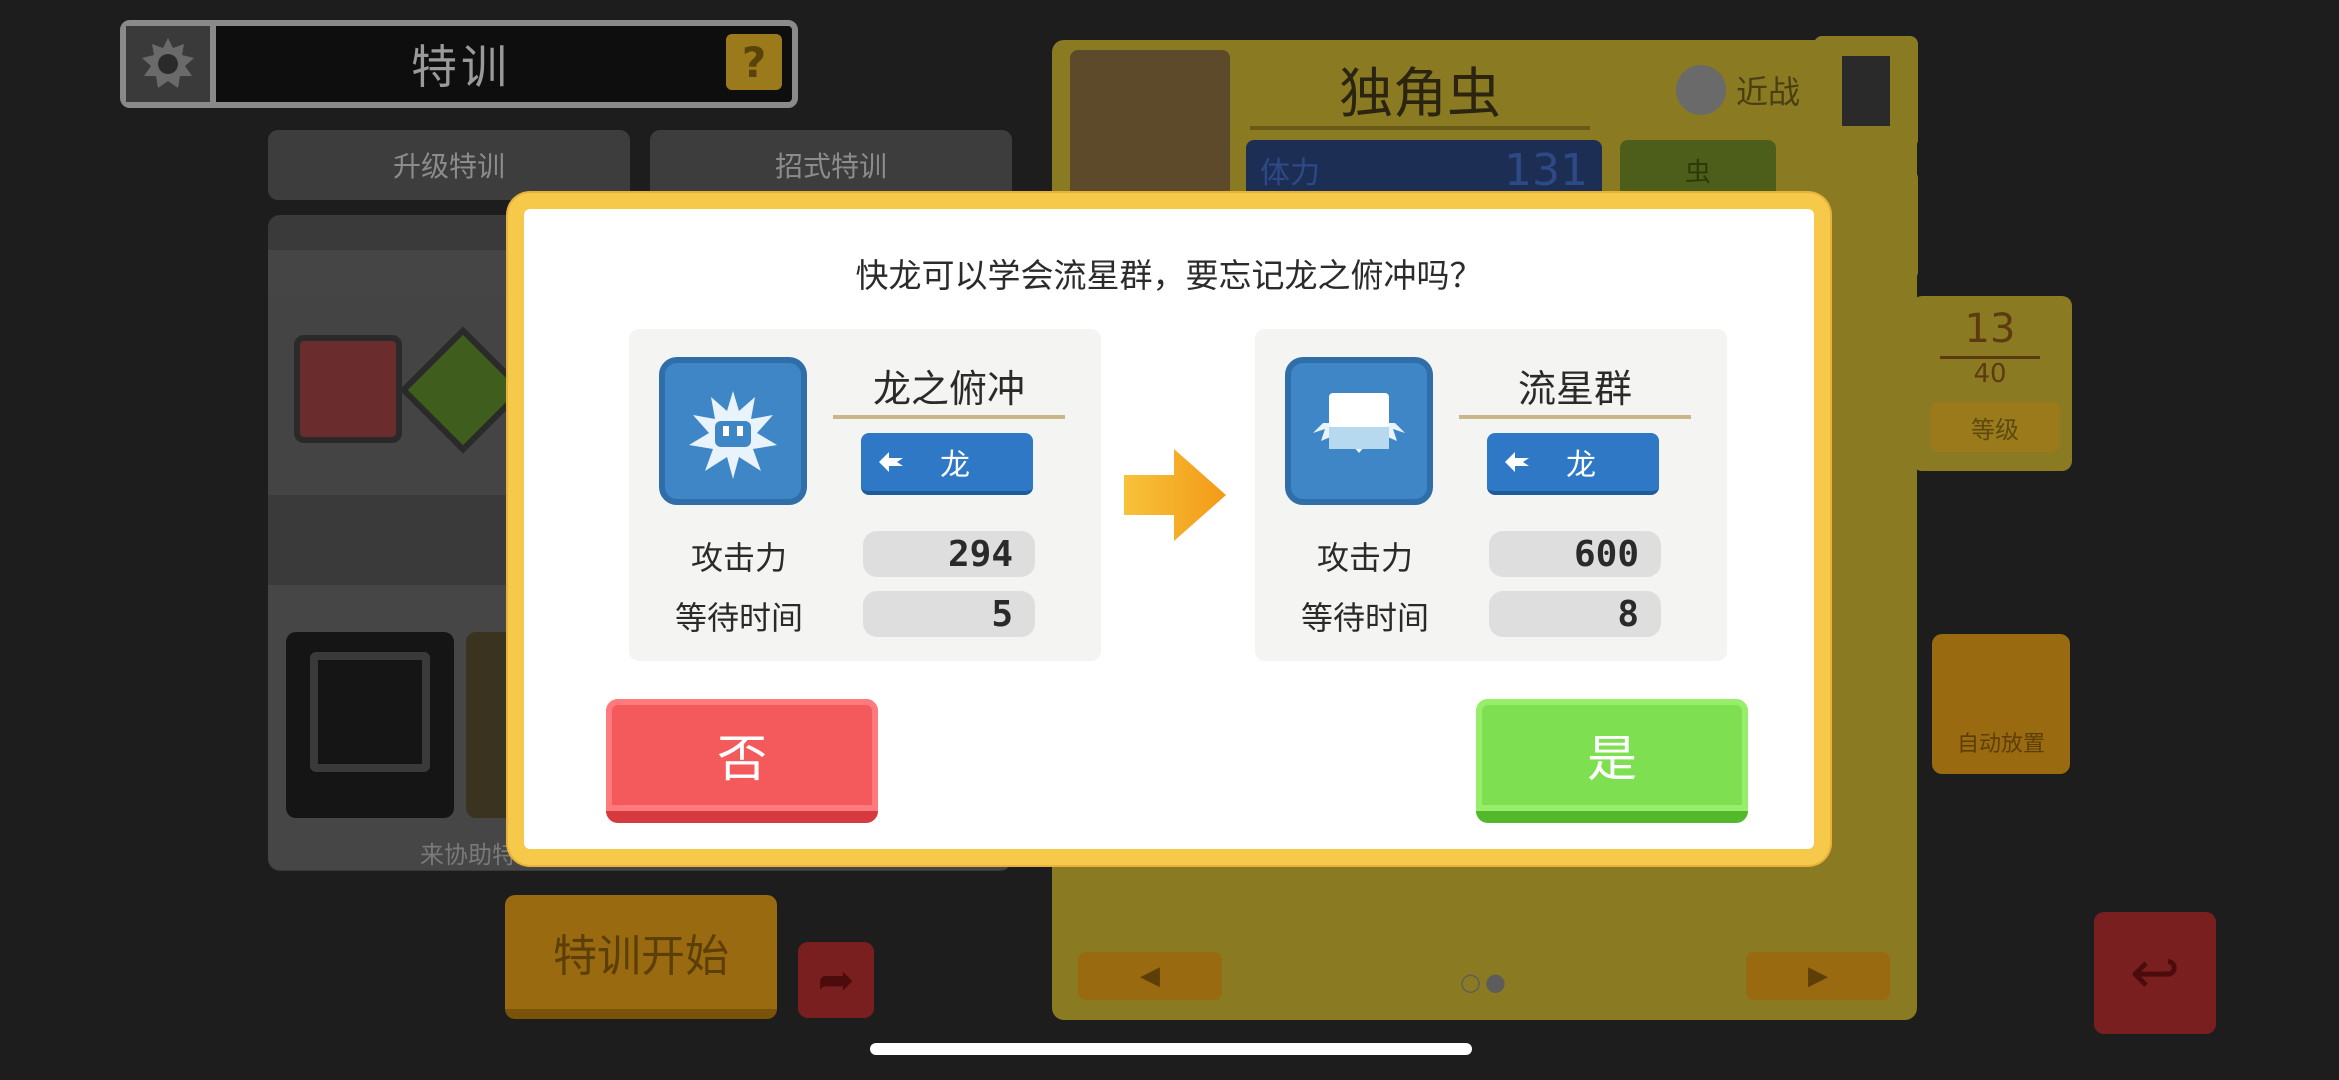 The width and height of the screenshot is (2339, 1080). I want to click on old-move-type: 龙, so click(947, 464).